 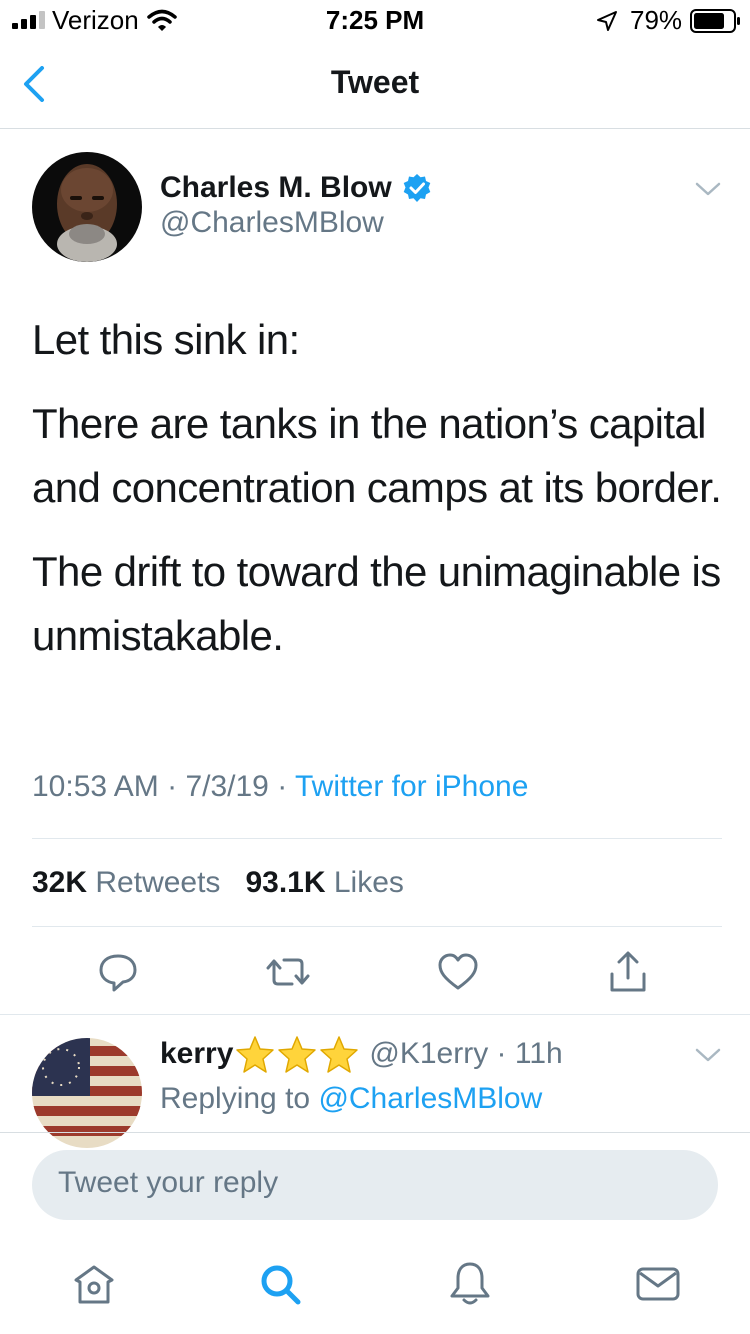 What do you see at coordinates (280, 1284) in the screenshot?
I see `search-icon` at bounding box center [280, 1284].